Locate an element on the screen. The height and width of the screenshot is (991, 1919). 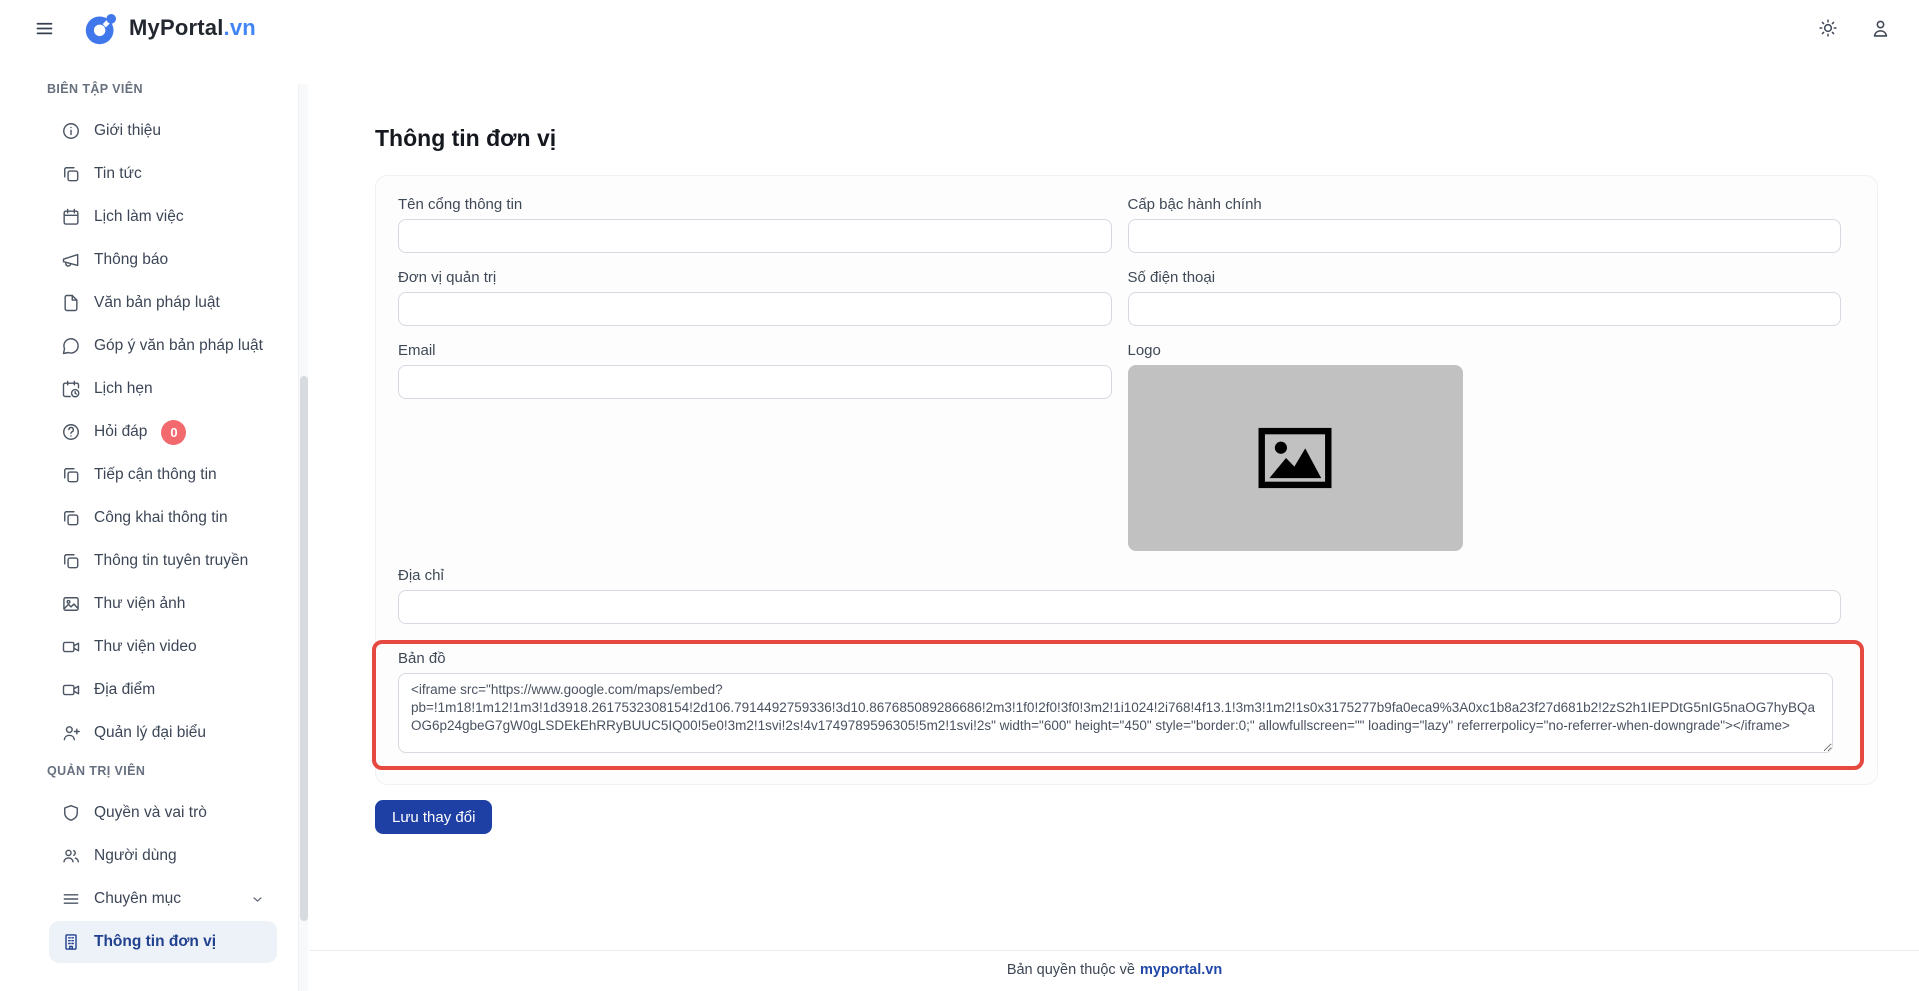
logo-label: Logo is located at coordinates (1144, 350).